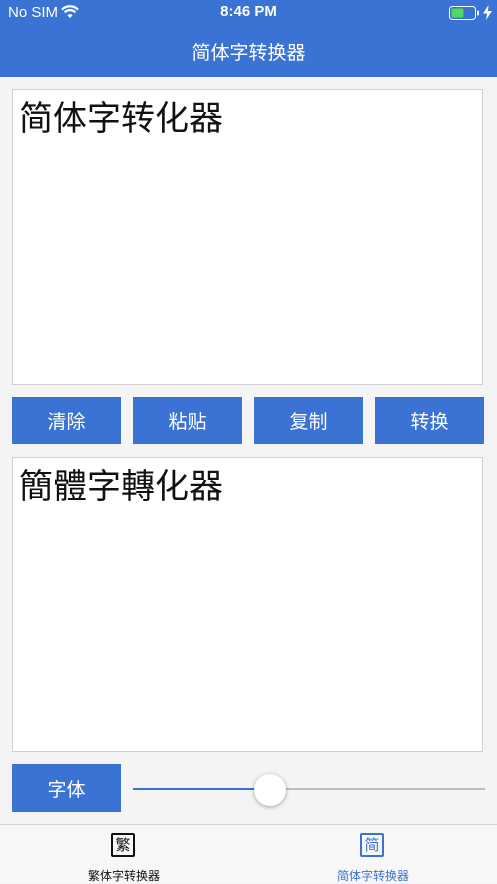 This screenshot has width=497, height=884. What do you see at coordinates (187, 420) in the screenshot?
I see `paste-button: 粘贴` at bounding box center [187, 420].